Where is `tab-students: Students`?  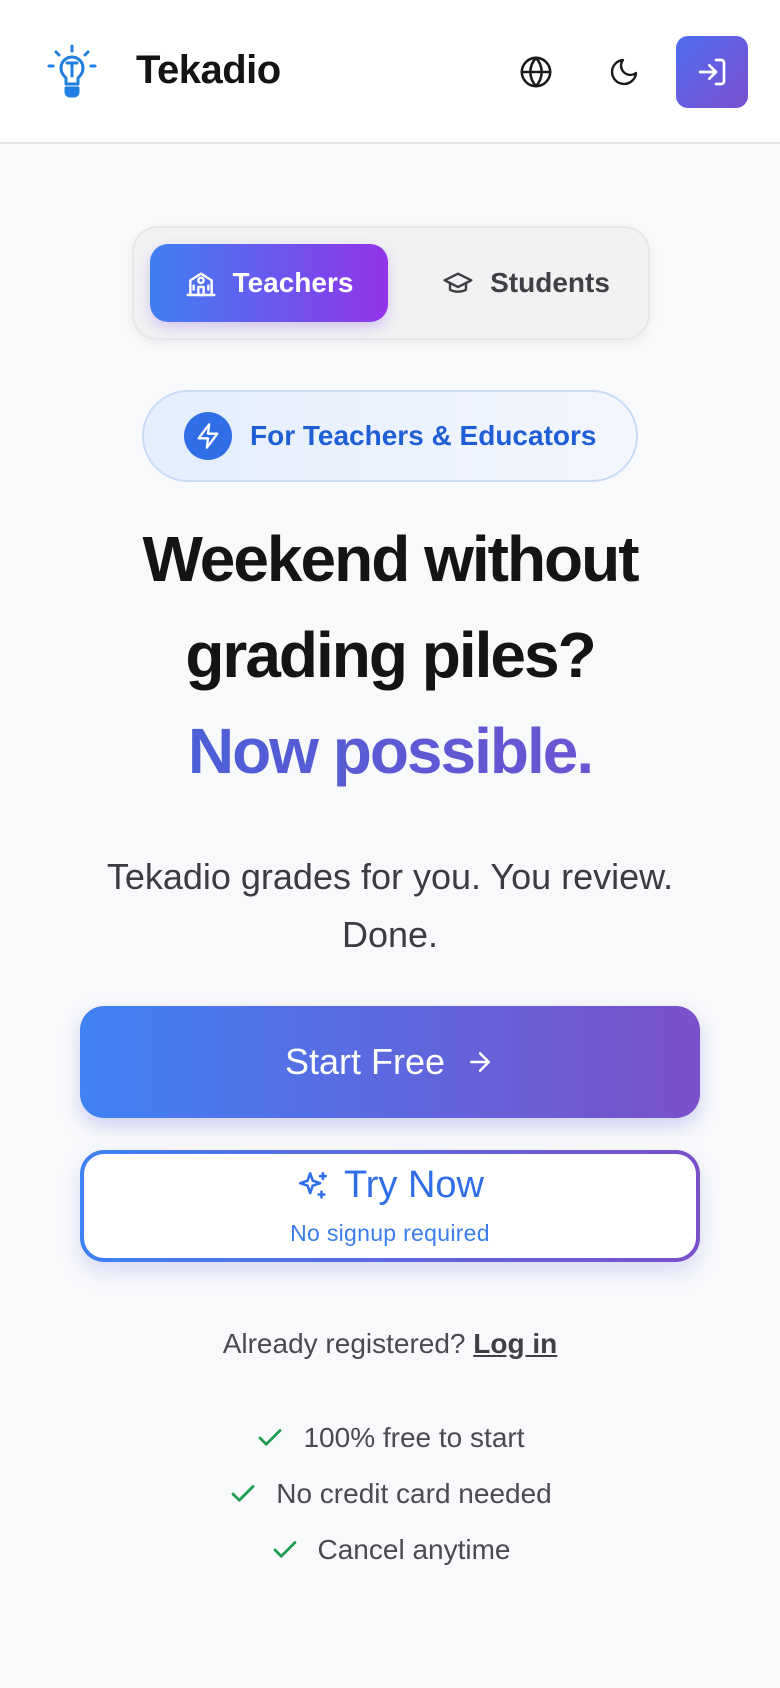 tab-students: Students is located at coordinates (526, 283).